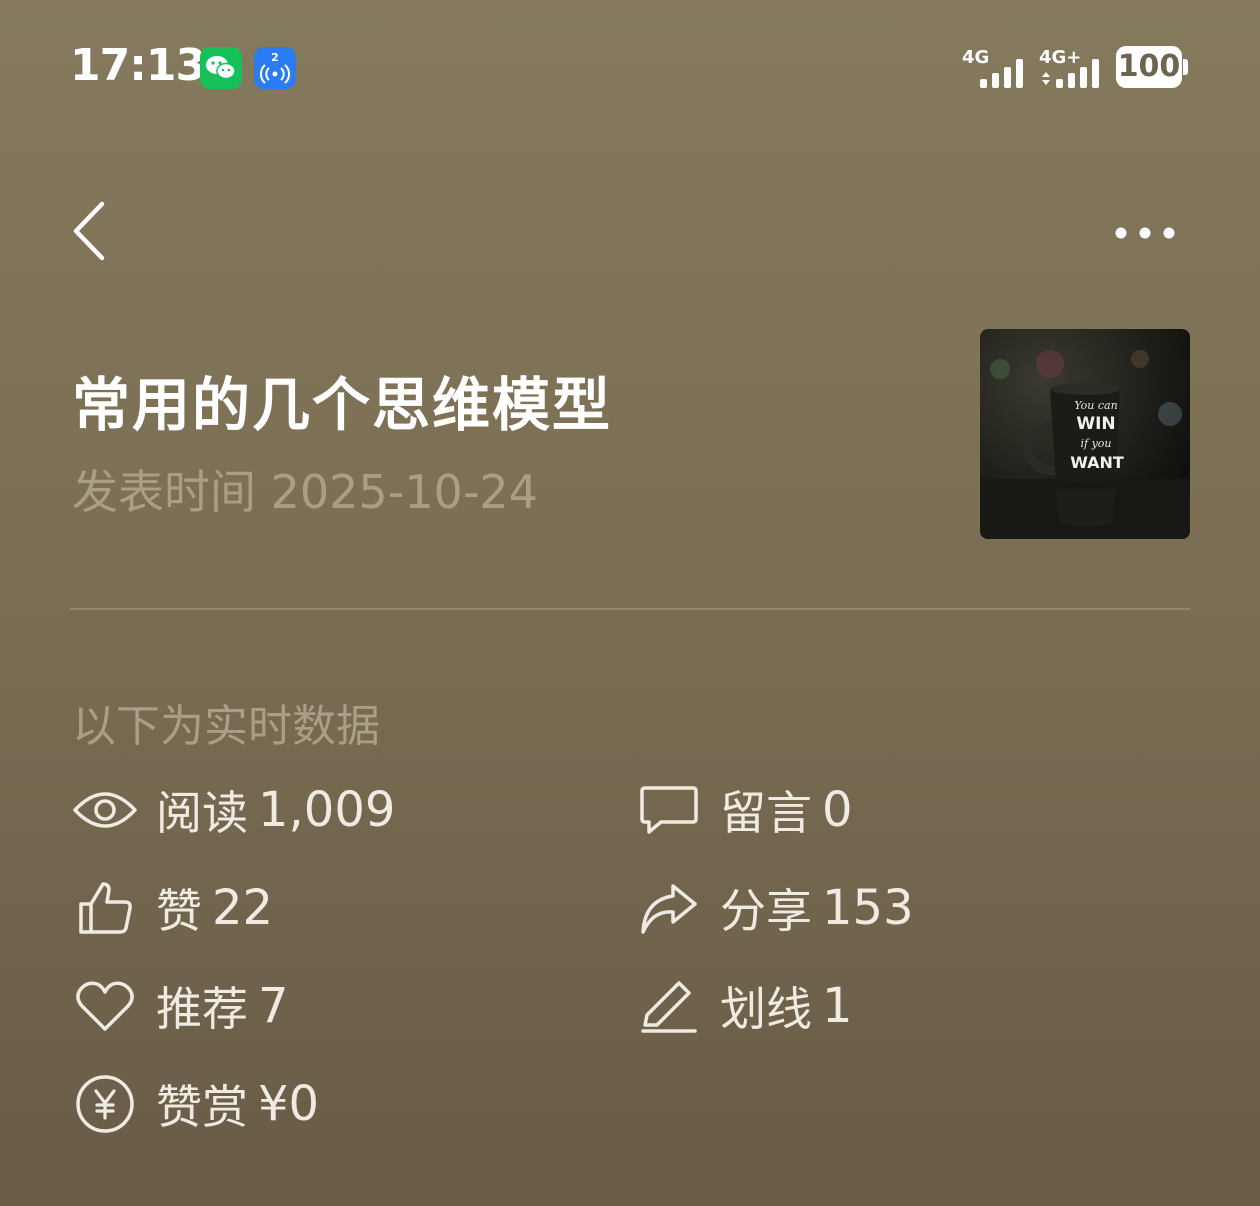 This screenshot has width=1260, height=1206. What do you see at coordinates (766, 813) in the screenshot?
I see `stat-comment-label: 留言` at bounding box center [766, 813].